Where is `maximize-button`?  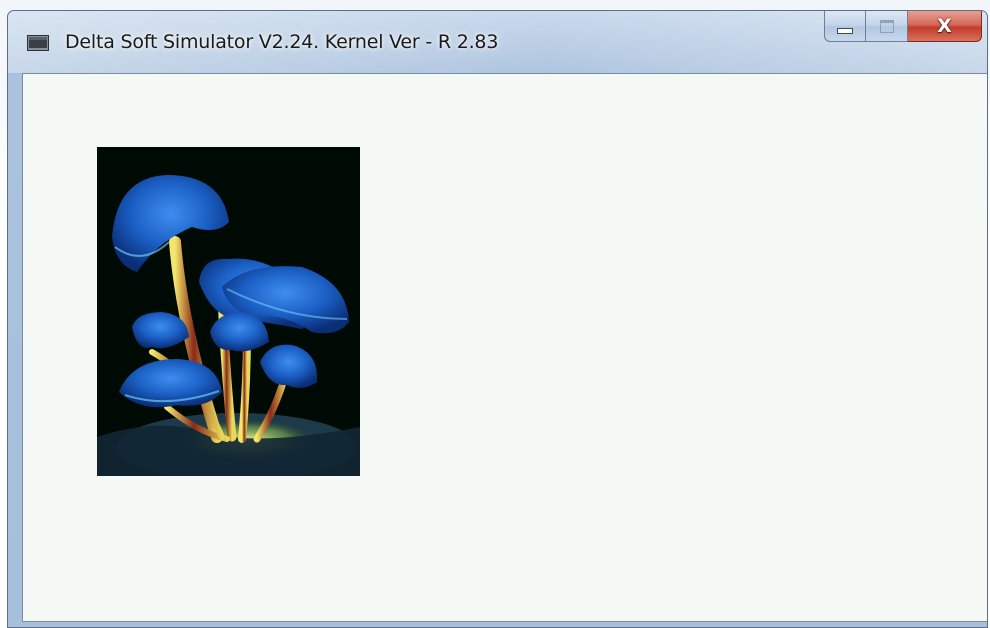 maximize-button is located at coordinates (887, 26).